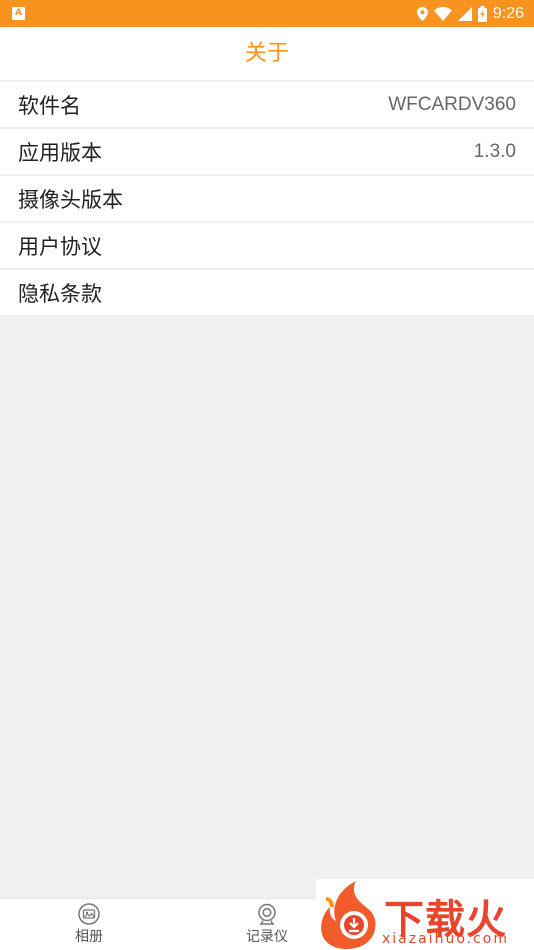 Image resolution: width=534 pixels, height=950 pixels. What do you see at coordinates (267, 151) in the screenshot?
I see `list-item-app-version: 应用版本 1.3.0` at bounding box center [267, 151].